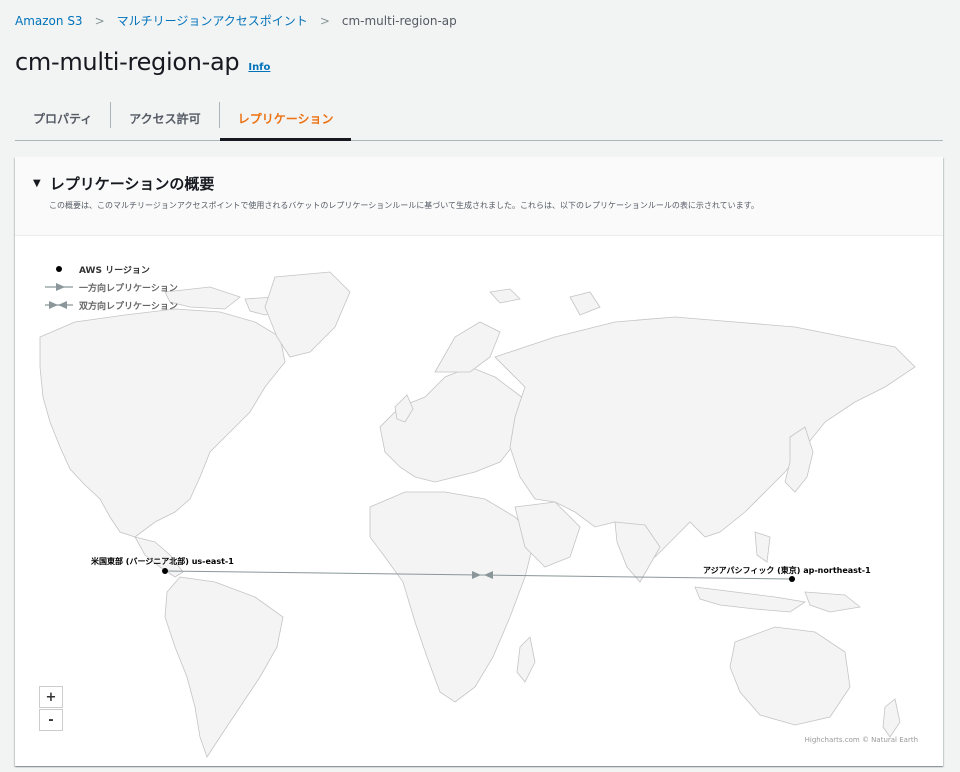 The height and width of the screenshot is (772, 960). Describe the element at coordinates (790, 676) in the screenshot. I see `australia` at that location.